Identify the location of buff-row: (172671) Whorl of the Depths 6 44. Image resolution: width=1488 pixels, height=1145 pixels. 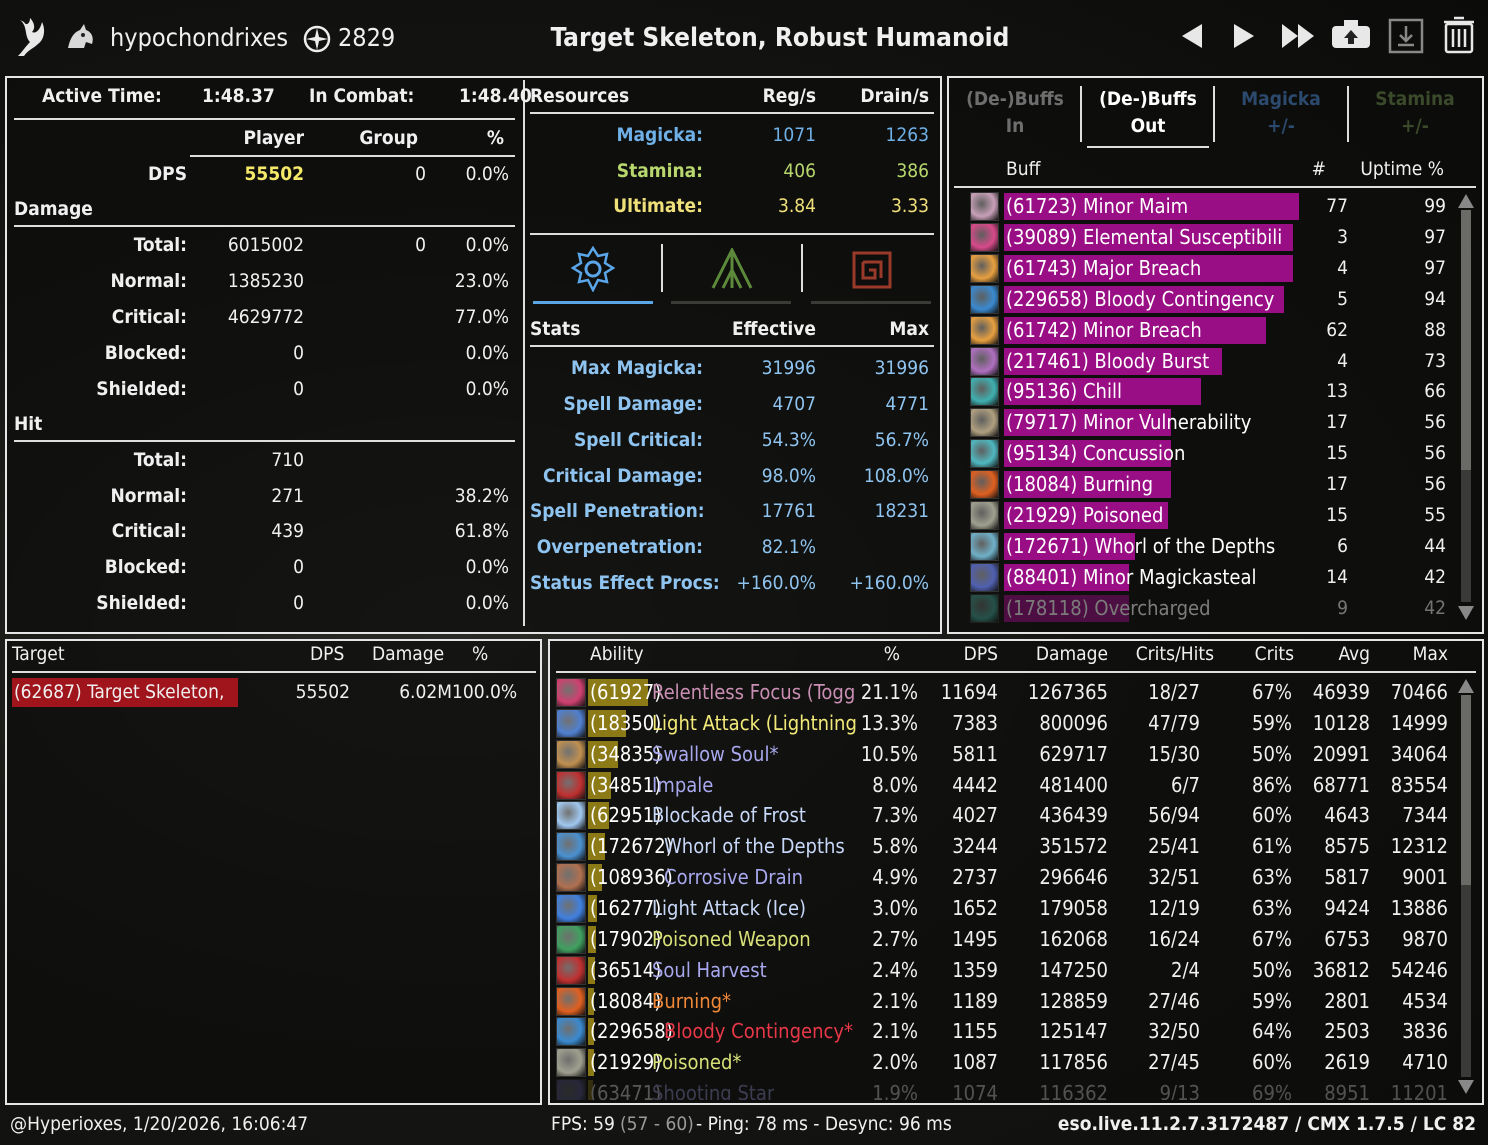
(1213, 546).